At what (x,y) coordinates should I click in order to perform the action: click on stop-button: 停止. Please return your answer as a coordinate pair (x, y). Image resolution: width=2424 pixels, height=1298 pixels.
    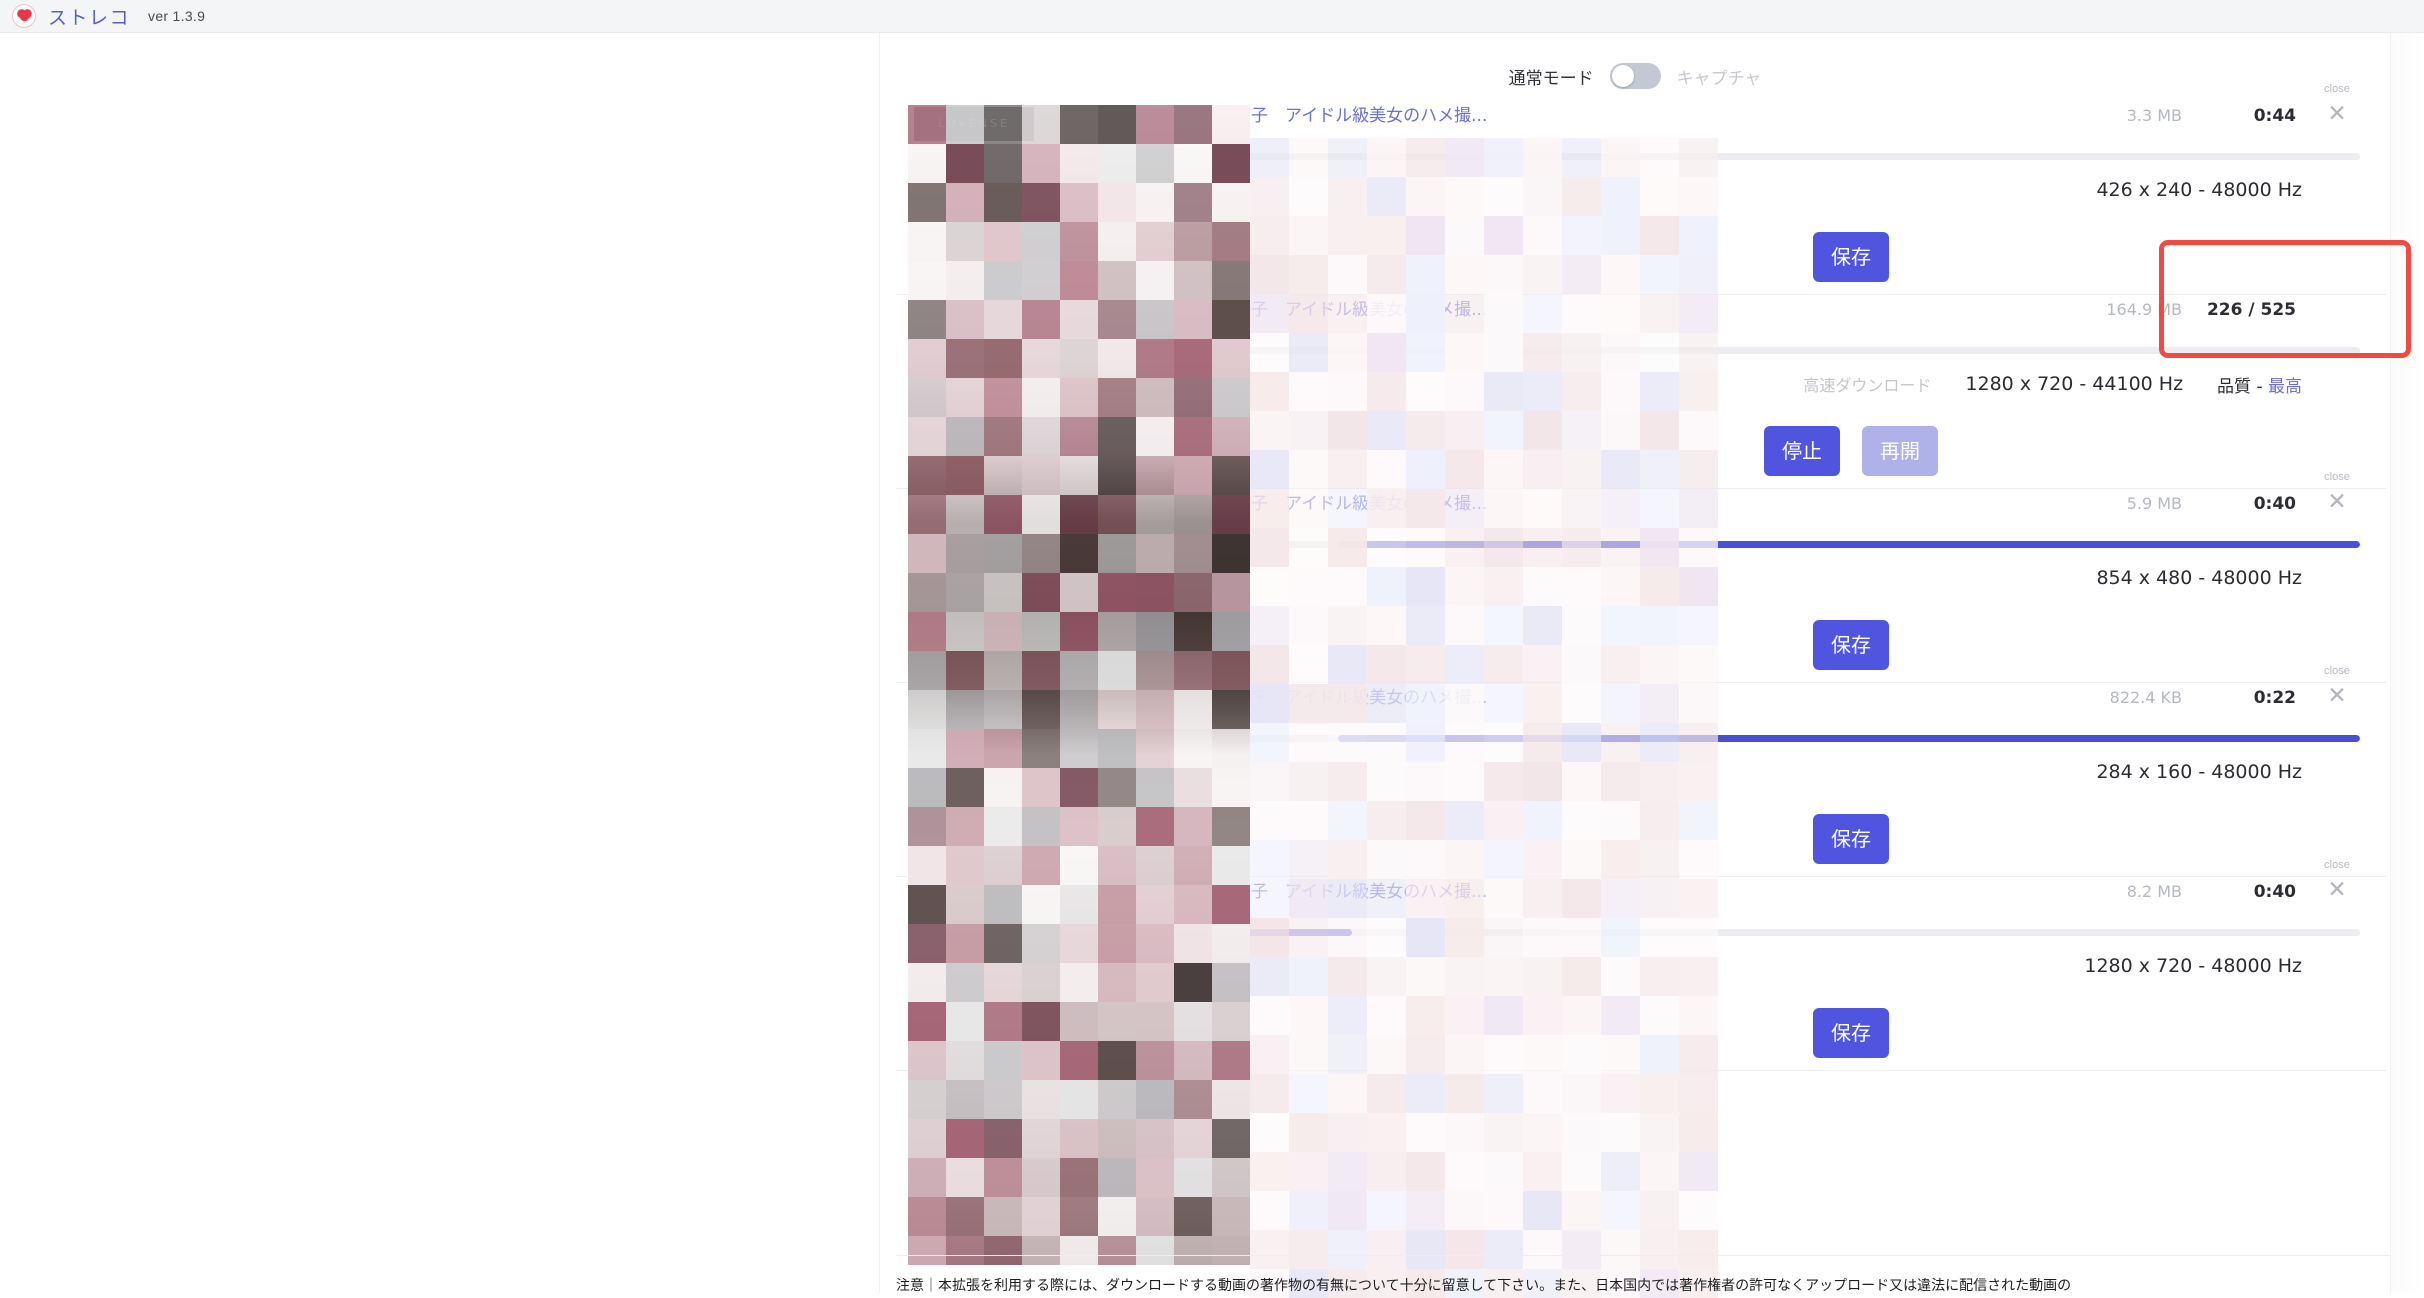
    Looking at the image, I should click on (1802, 451).